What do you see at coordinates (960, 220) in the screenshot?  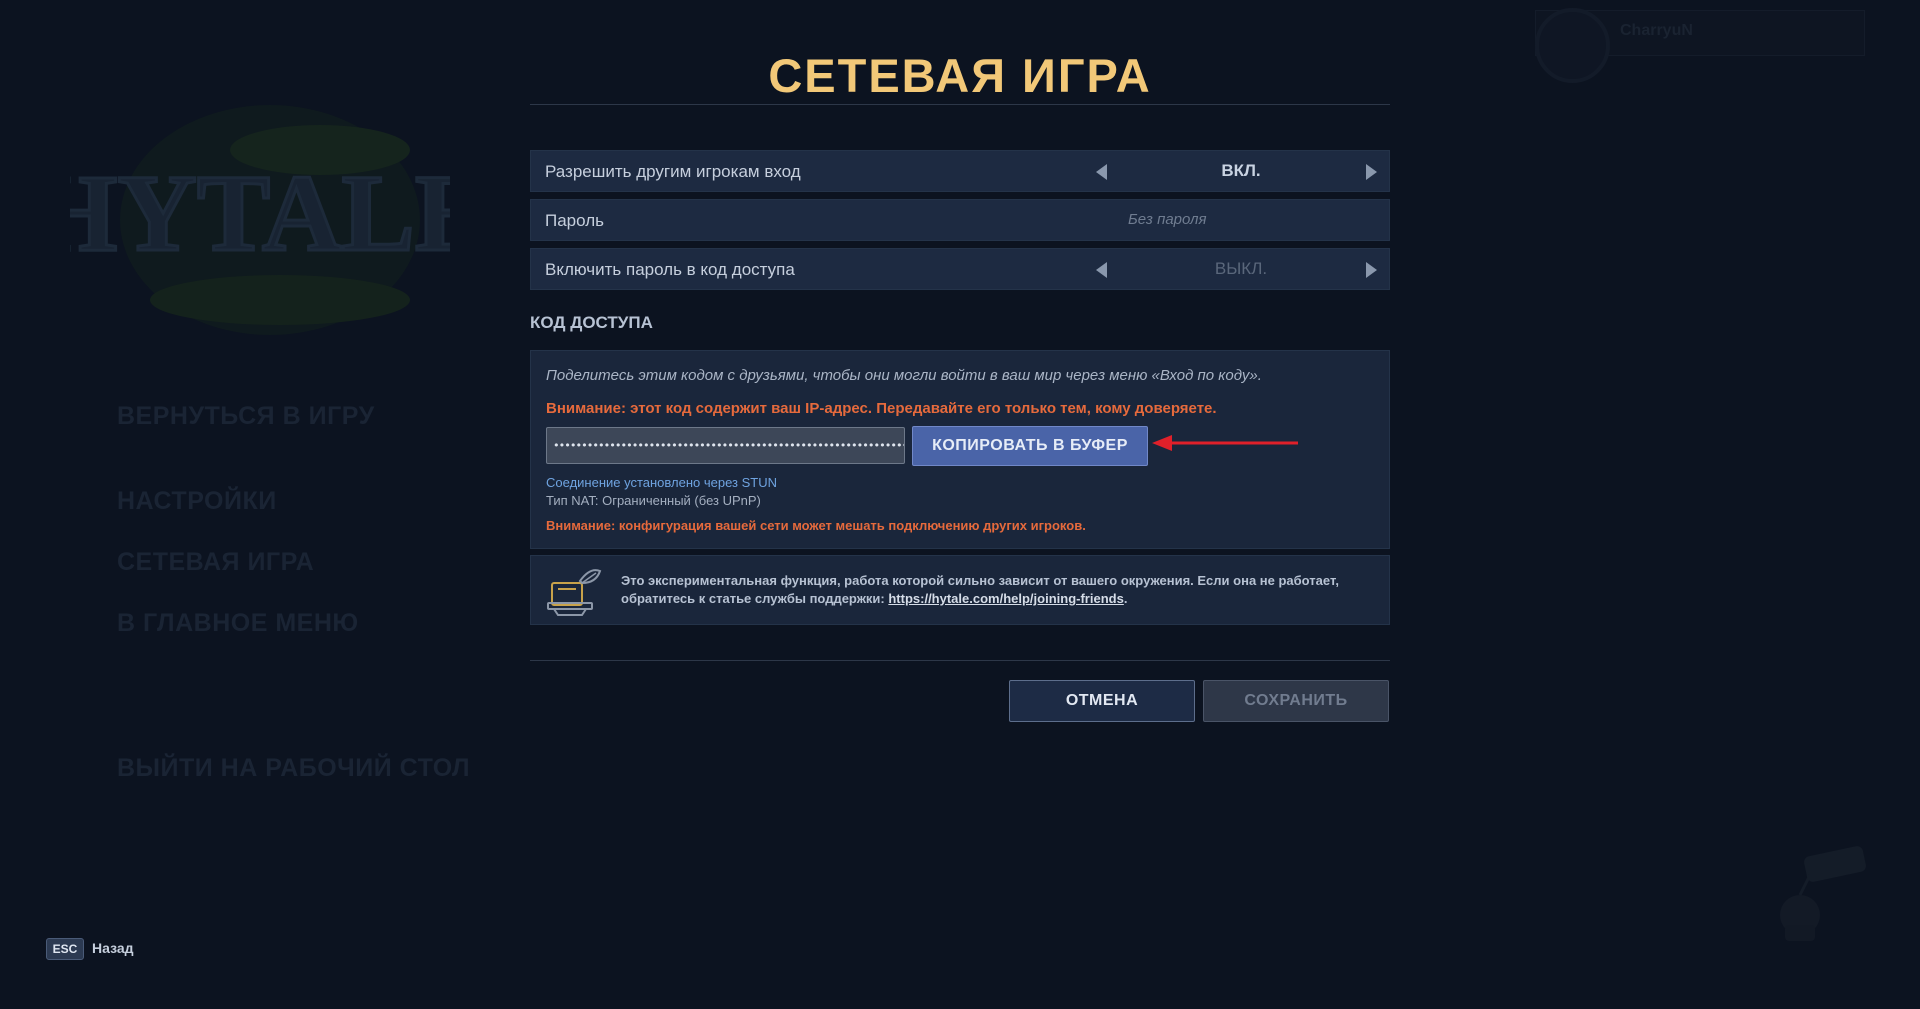 I see `setting-password: Пароль Без пароля` at bounding box center [960, 220].